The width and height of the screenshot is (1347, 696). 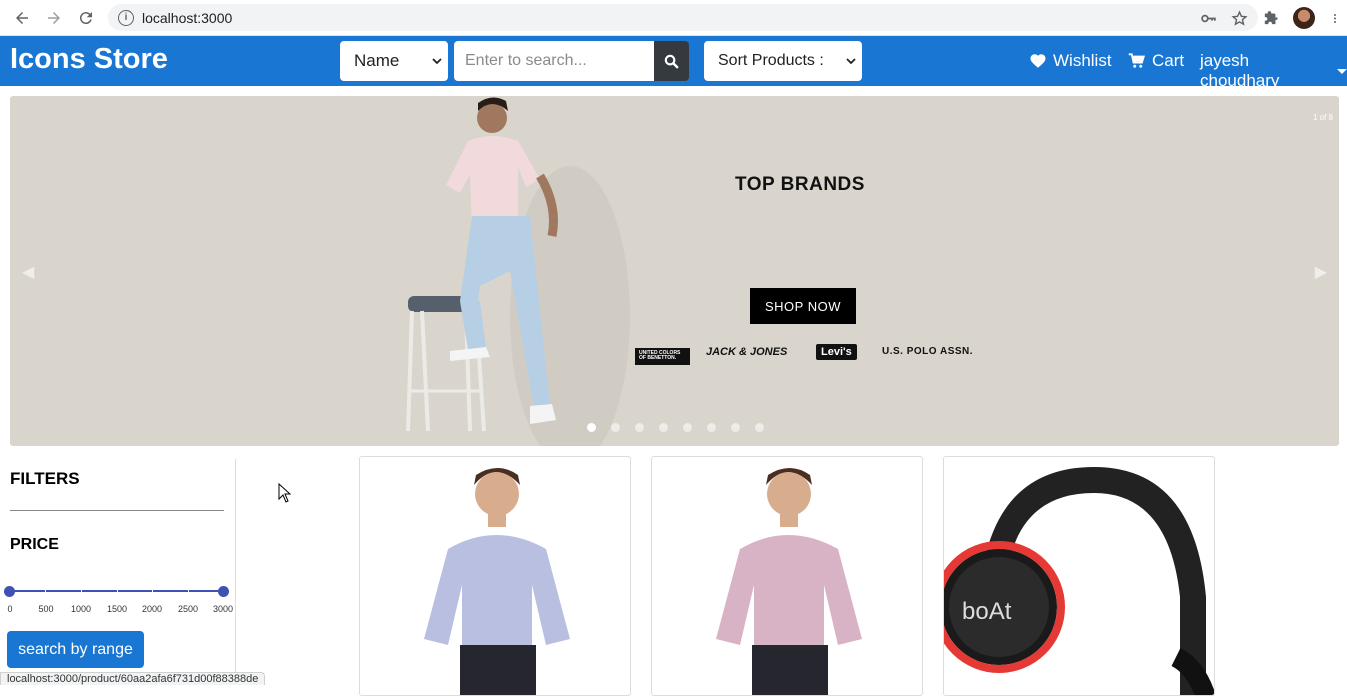 What do you see at coordinates (1168, 60) in the screenshot?
I see `cart-label: Cart` at bounding box center [1168, 60].